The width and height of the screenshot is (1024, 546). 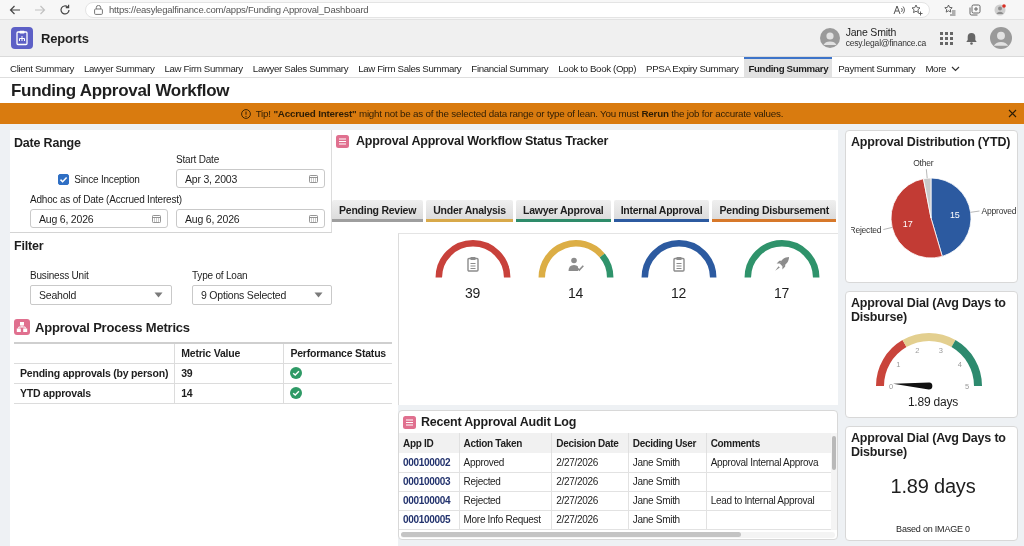 I want to click on collections-icon, so click(x=975, y=9).